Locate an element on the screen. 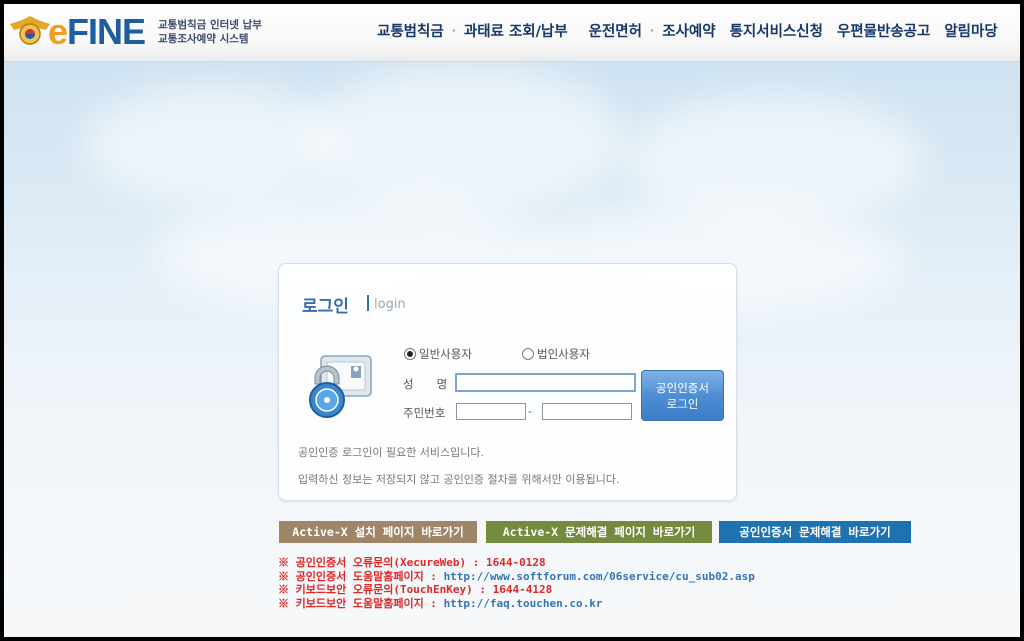  cert-login-button-line2: 로그인 is located at coordinates (682, 404).